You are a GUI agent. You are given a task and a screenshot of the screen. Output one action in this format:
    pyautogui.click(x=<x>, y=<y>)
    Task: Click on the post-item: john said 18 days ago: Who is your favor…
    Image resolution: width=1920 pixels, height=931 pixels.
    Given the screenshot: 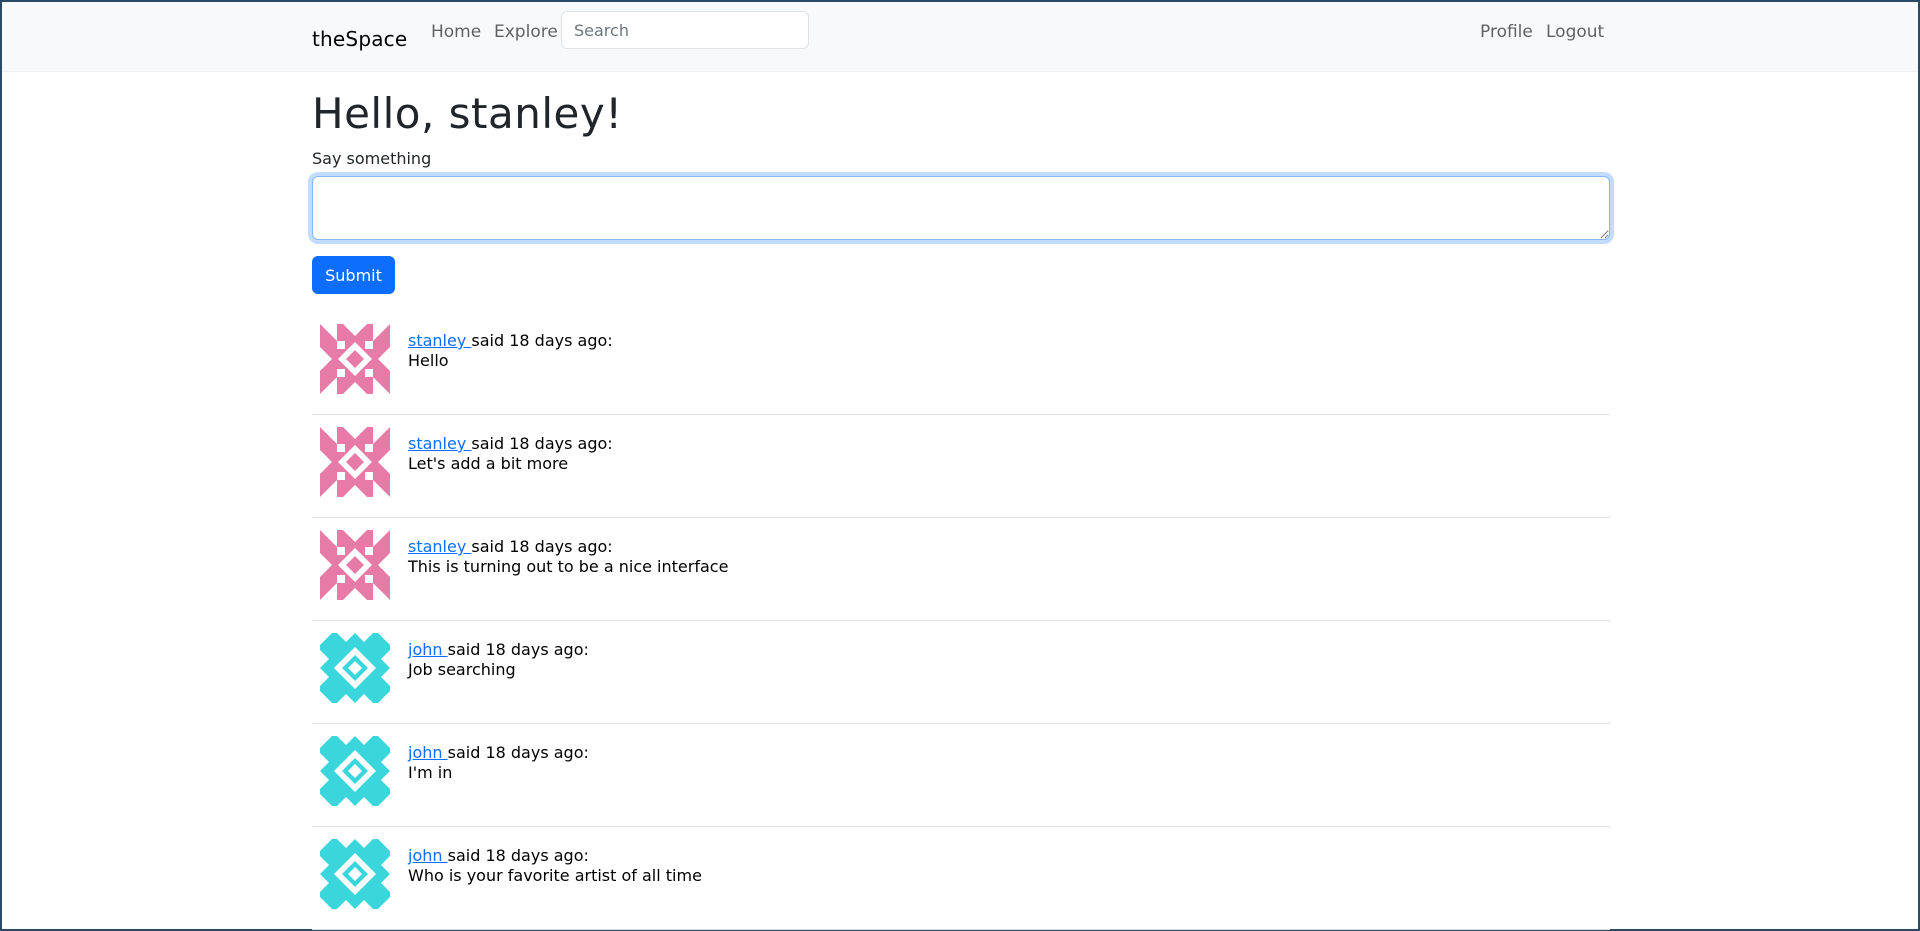 What is the action you would take?
    pyautogui.click(x=961, y=878)
    